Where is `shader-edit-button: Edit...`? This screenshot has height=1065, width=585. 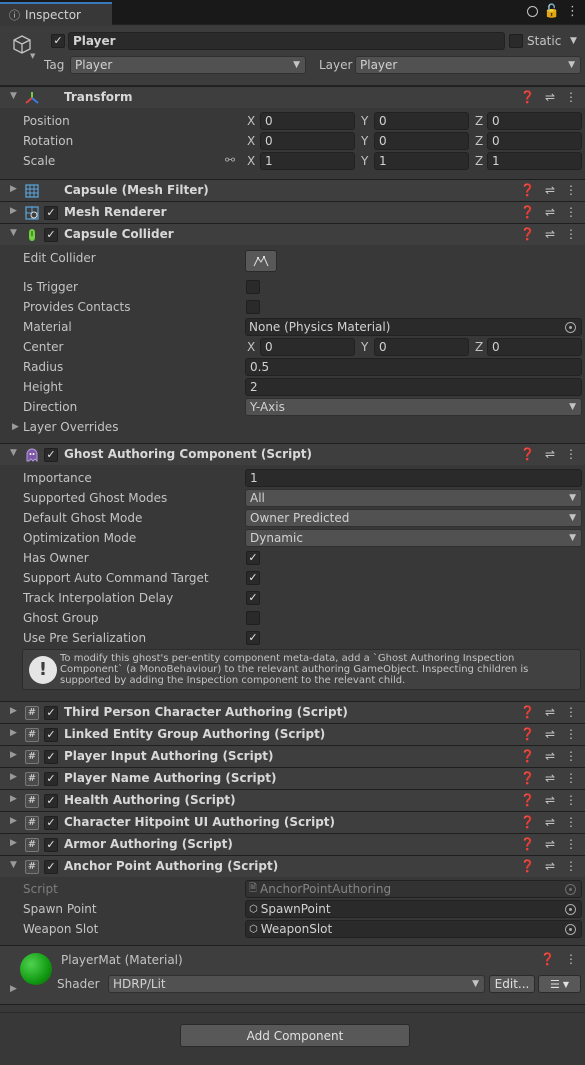 shader-edit-button: Edit... is located at coordinates (512, 984).